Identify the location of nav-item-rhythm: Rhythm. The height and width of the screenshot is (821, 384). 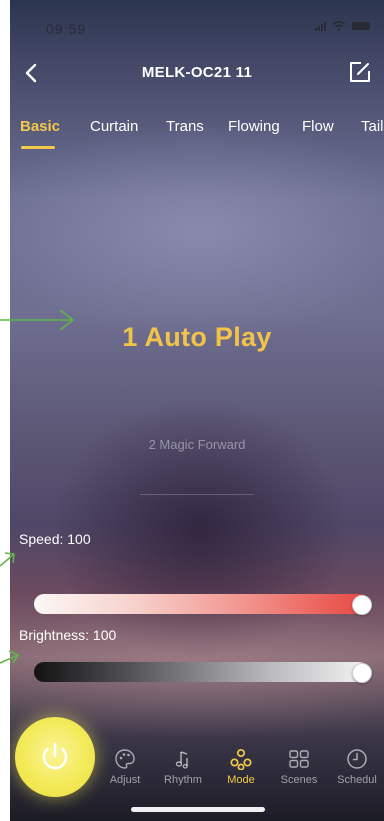
(183, 767).